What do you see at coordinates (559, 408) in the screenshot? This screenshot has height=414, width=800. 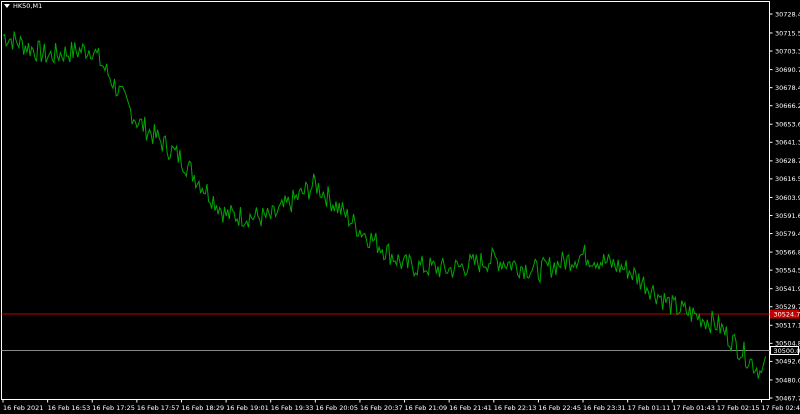 I see `x-tick-label: 16 Feb 22:45` at bounding box center [559, 408].